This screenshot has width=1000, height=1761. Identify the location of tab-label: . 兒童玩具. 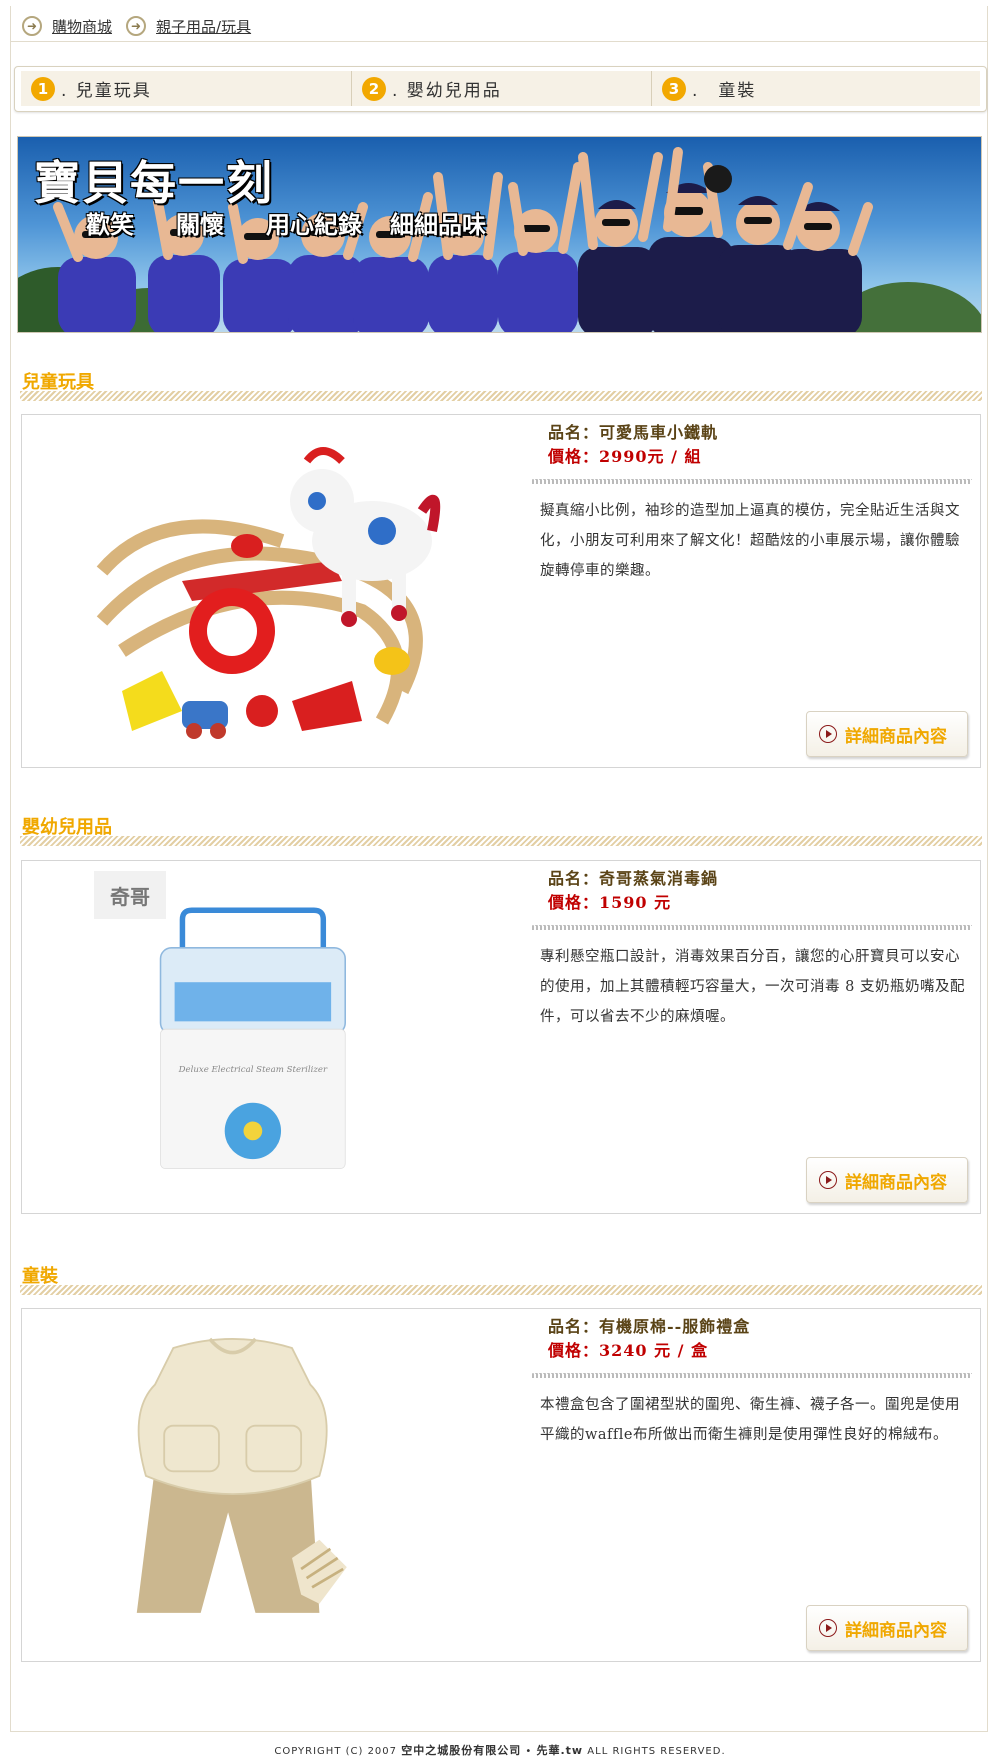
(106, 91).